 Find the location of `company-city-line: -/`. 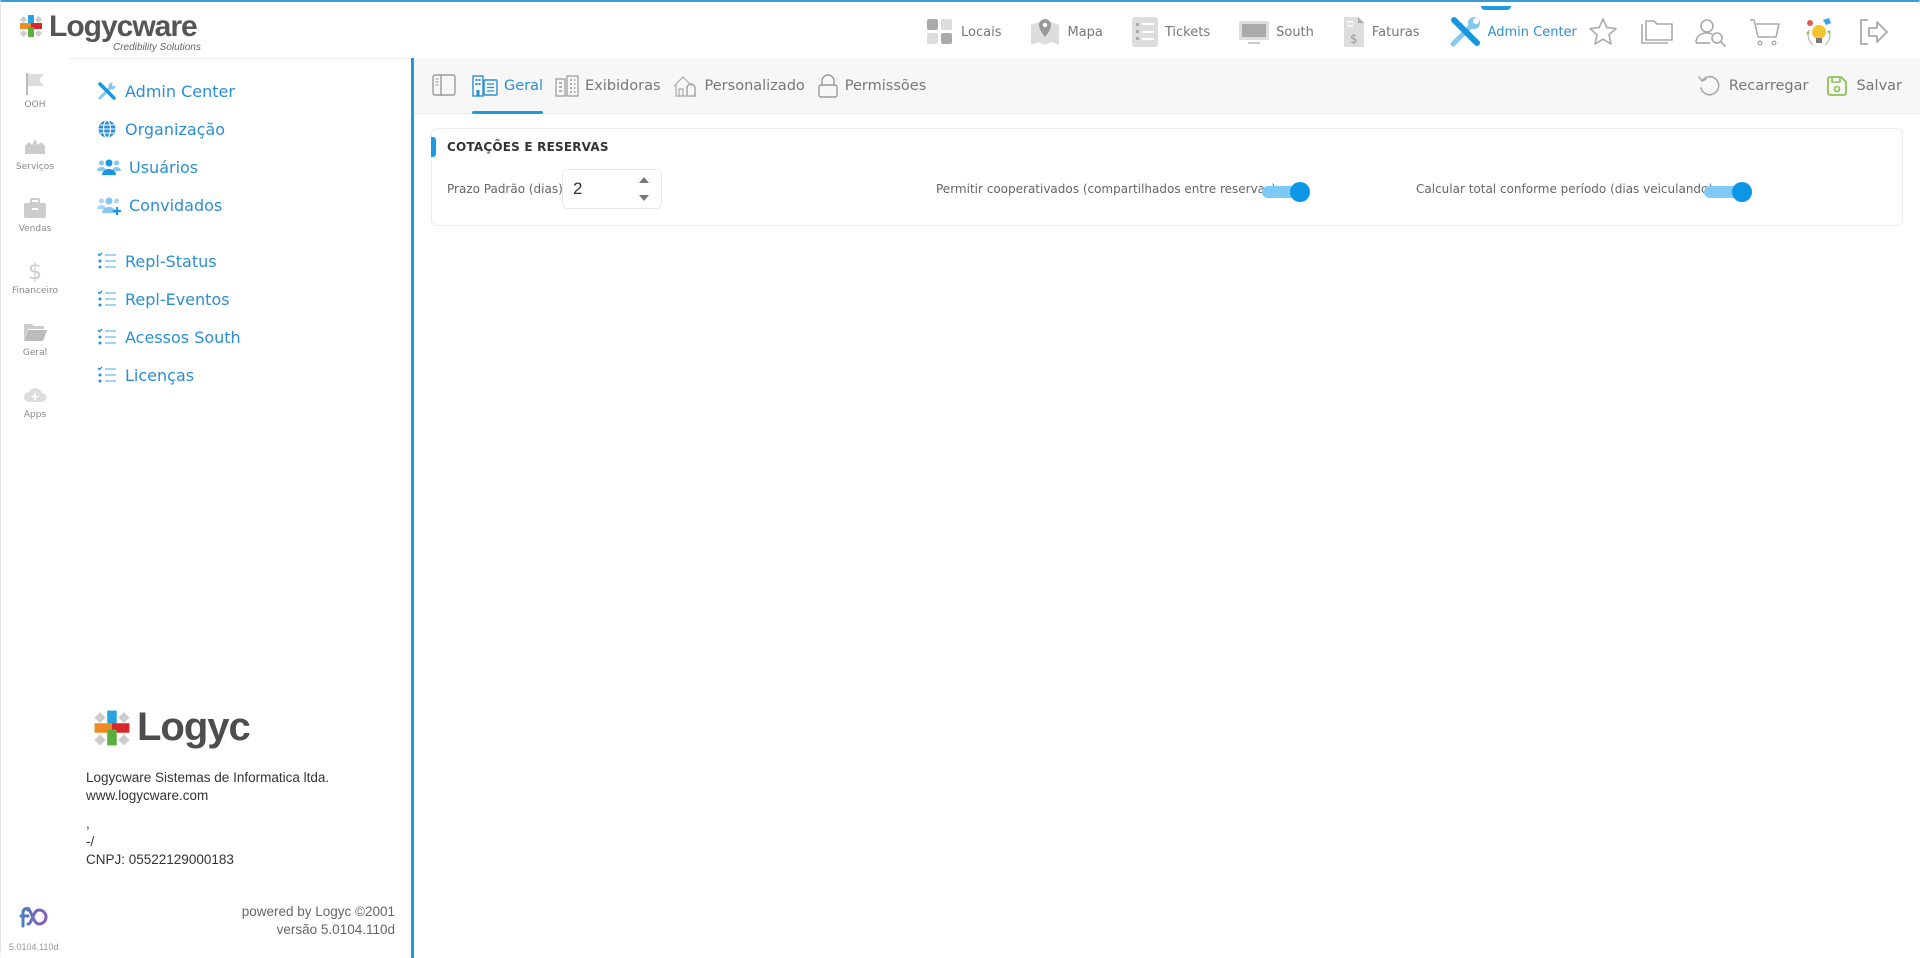

company-city-line: -/ is located at coordinates (90, 841).